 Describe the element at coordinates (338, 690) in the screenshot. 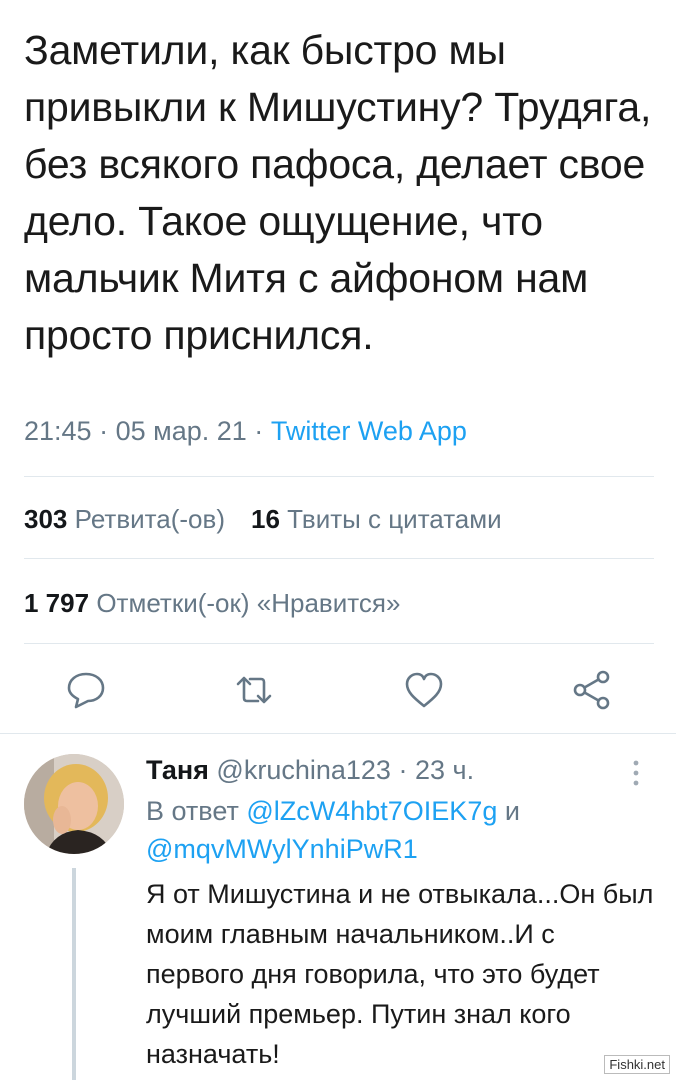

I see `tweet-actions-bar` at that location.